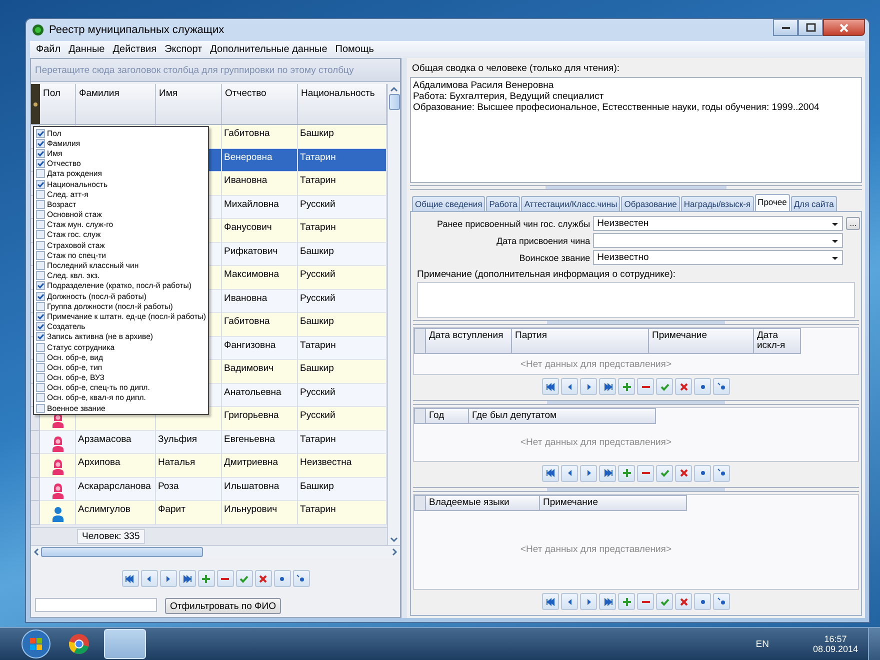  Describe the element at coordinates (48, 49) in the screenshot. I see `menu-item: Файл` at that location.